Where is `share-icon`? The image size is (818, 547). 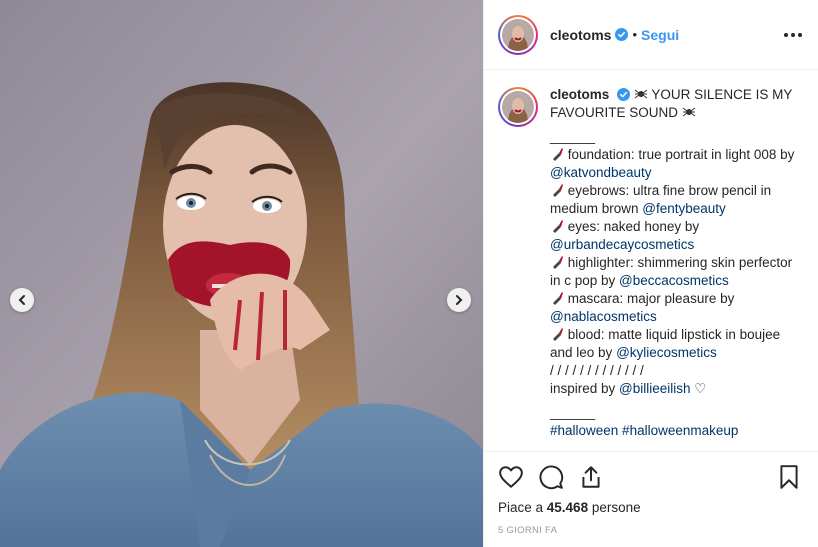 share-icon is located at coordinates (591, 477).